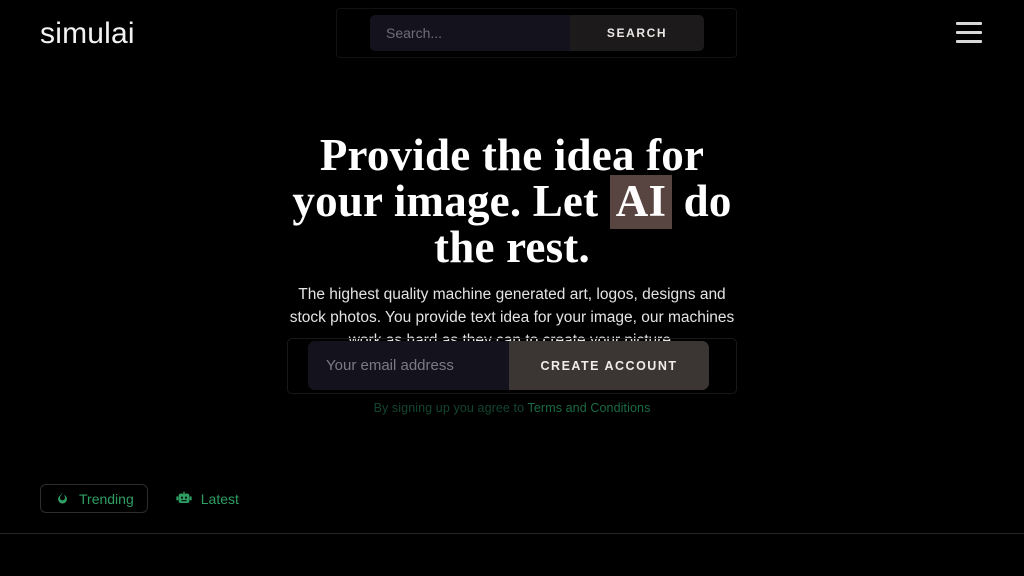  Describe the element at coordinates (184, 499) in the screenshot. I see `robot-icon` at that location.